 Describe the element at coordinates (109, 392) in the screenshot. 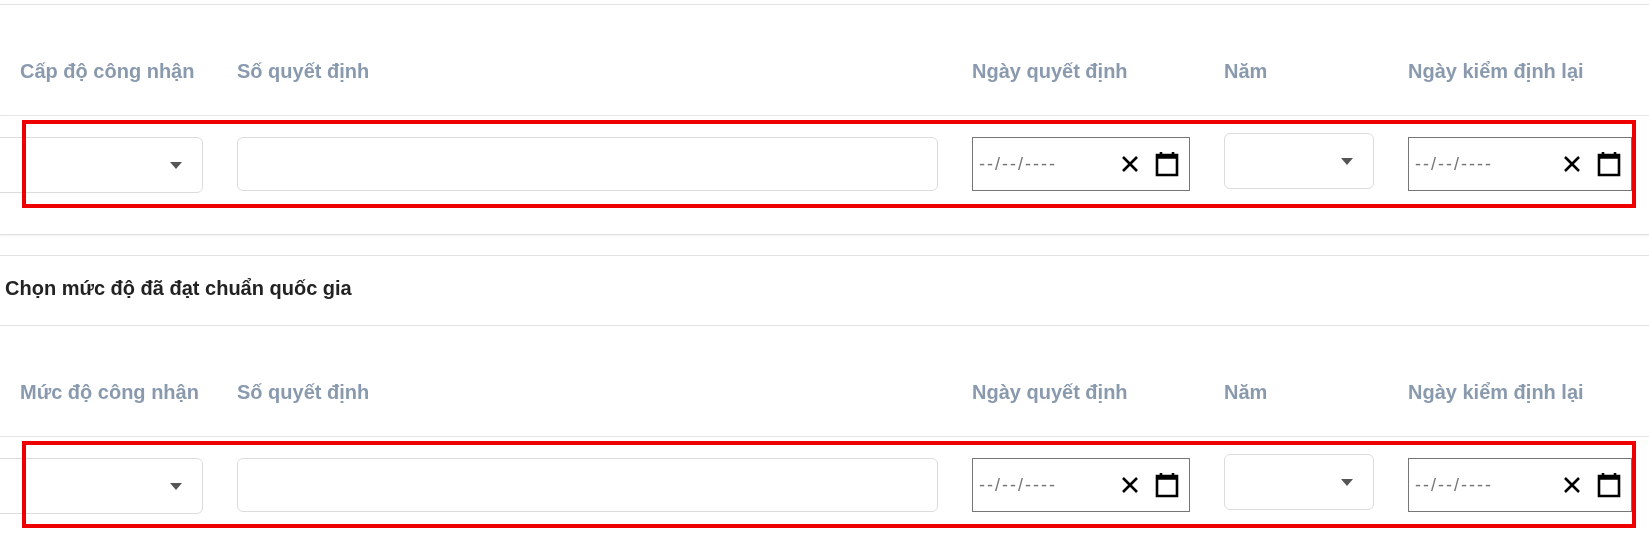

I see `column-header: Mức độ công nhận` at that location.